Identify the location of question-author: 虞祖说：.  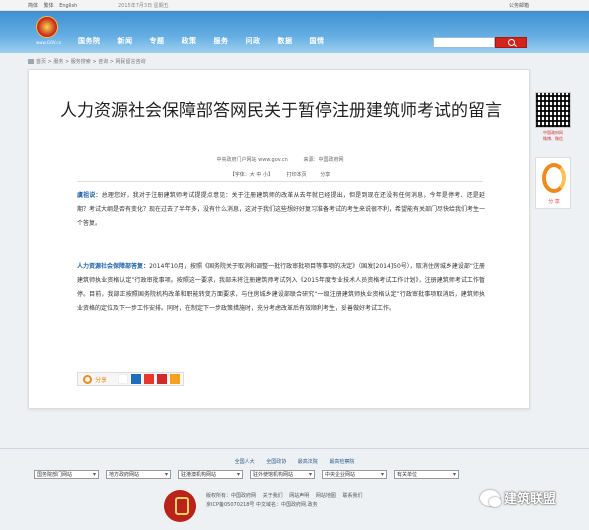
(89, 195).